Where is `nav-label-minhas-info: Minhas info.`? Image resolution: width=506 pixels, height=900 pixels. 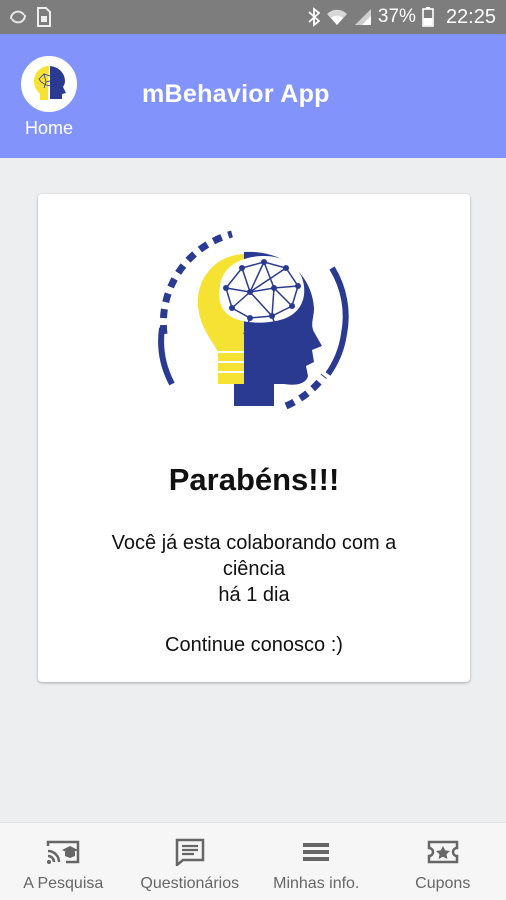 nav-label-minhas-info: Minhas info. is located at coordinates (316, 883).